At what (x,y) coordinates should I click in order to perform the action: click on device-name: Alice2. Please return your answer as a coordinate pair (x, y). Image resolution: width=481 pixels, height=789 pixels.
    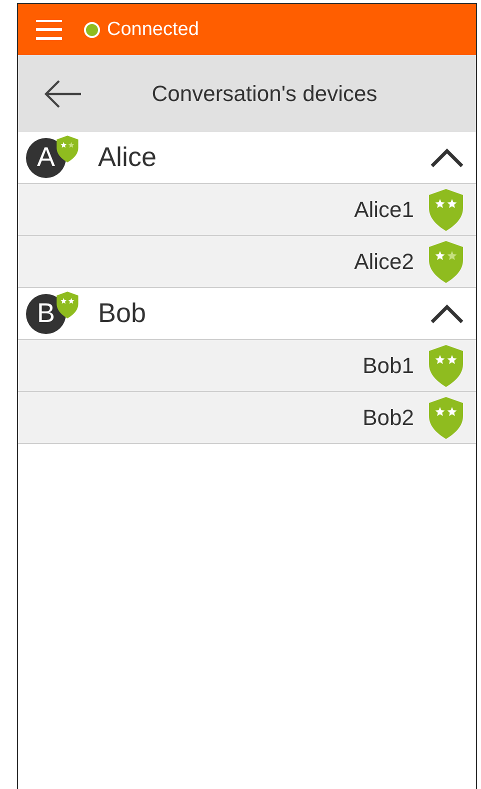
    Looking at the image, I should click on (384, 261).